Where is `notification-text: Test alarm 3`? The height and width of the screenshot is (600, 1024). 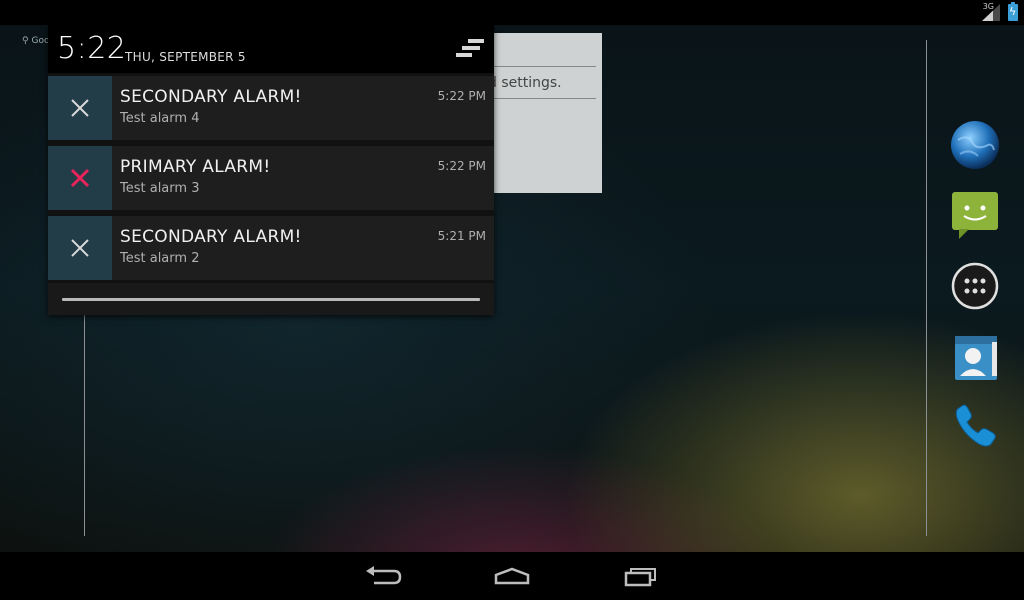
notification-text: Test alarm 3 is located at coordinates (160, 188).